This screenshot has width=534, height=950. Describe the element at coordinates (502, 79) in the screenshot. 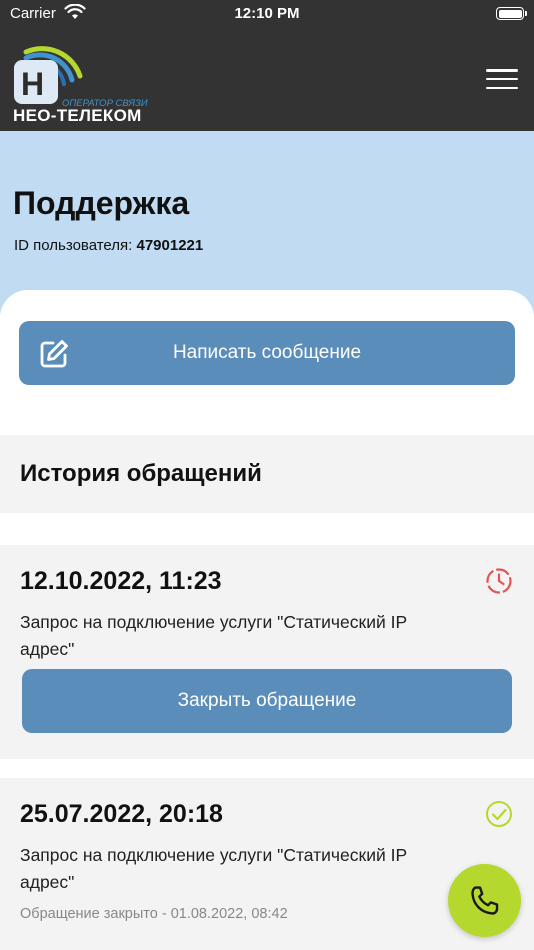

I see `hamburger-icon` at that location.